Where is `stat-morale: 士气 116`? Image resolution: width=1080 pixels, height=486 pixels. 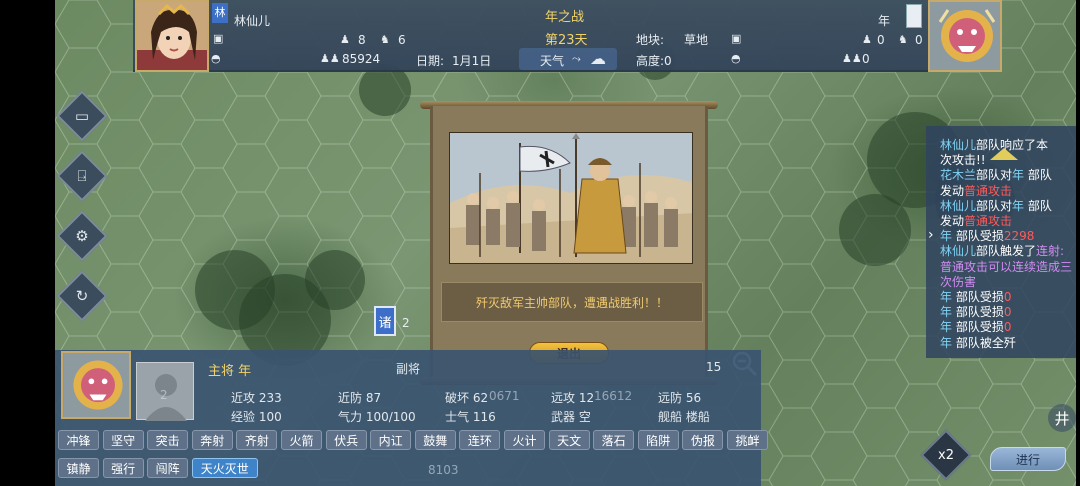
stat-morale: 士气 116 is located at coordinates (470, 417).